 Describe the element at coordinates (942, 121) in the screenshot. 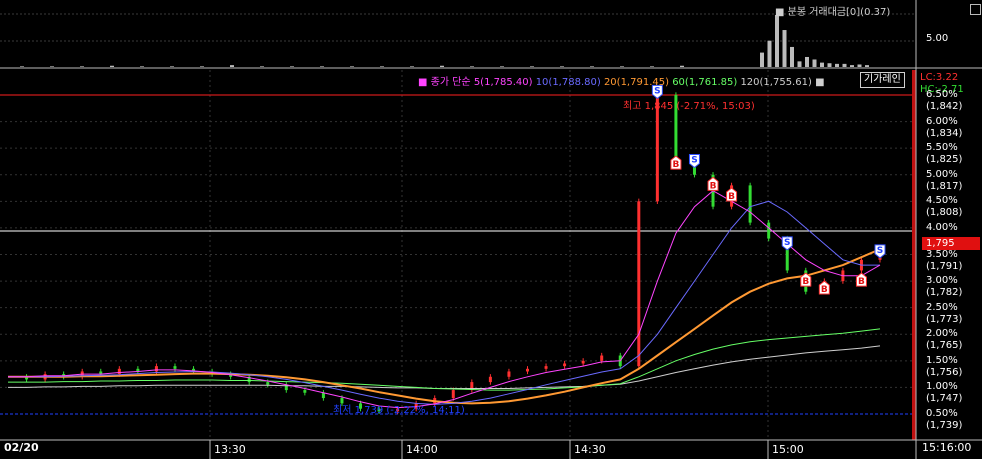

I see `axis-pct-label: 6.00%` at that location.